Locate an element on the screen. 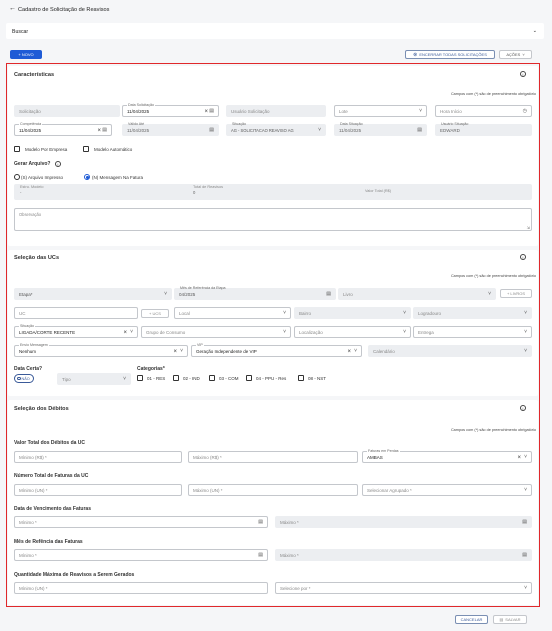  search-label: Buscar is located at coordinates (20, 31).